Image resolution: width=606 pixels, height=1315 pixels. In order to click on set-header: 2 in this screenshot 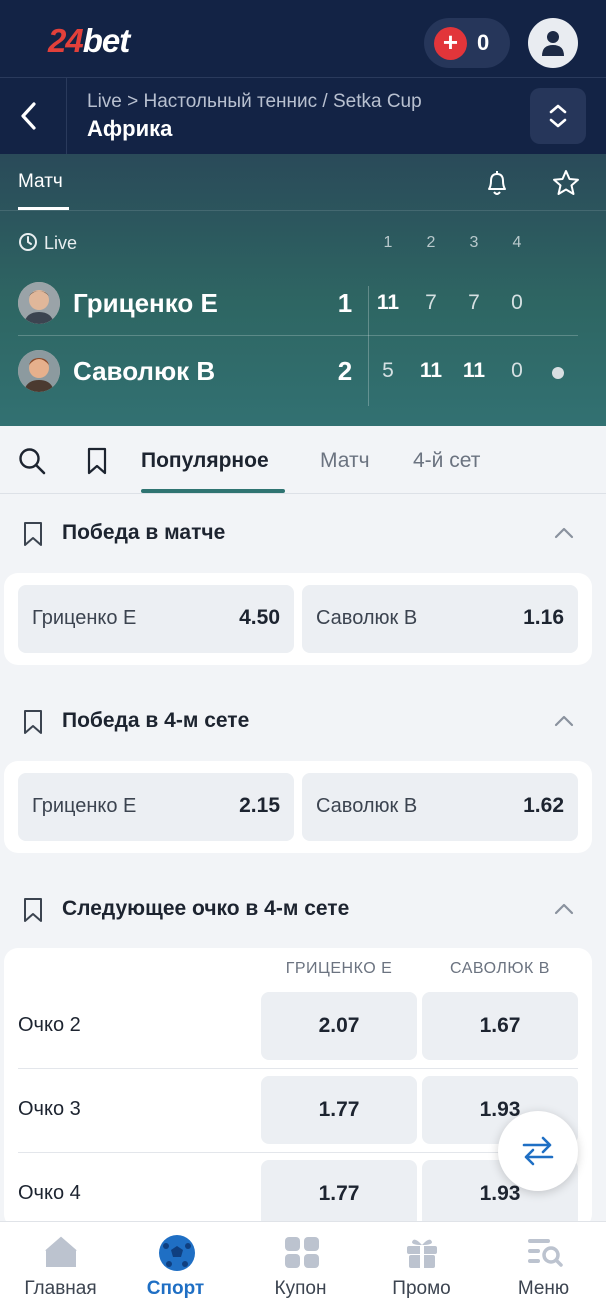, I will do `click(431, 242)`.